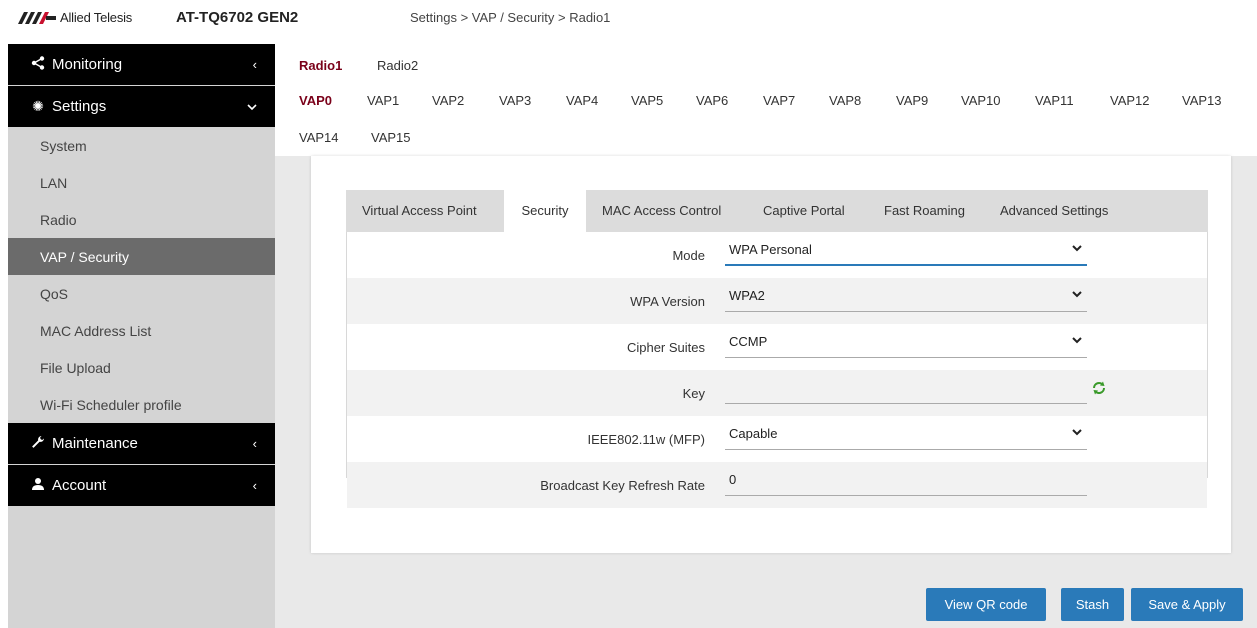 The image size is (1257, 628). I want to click on tab-vap8: VAP8, so click(845, 100).